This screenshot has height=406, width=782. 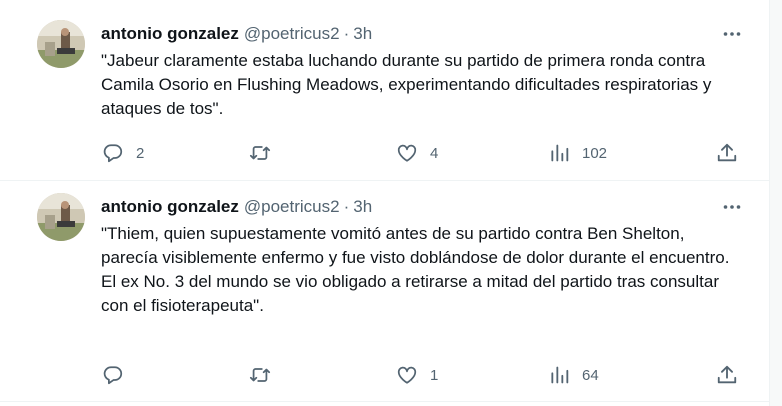 I want to click on reply-button: 2, so click(x=122, y=153).